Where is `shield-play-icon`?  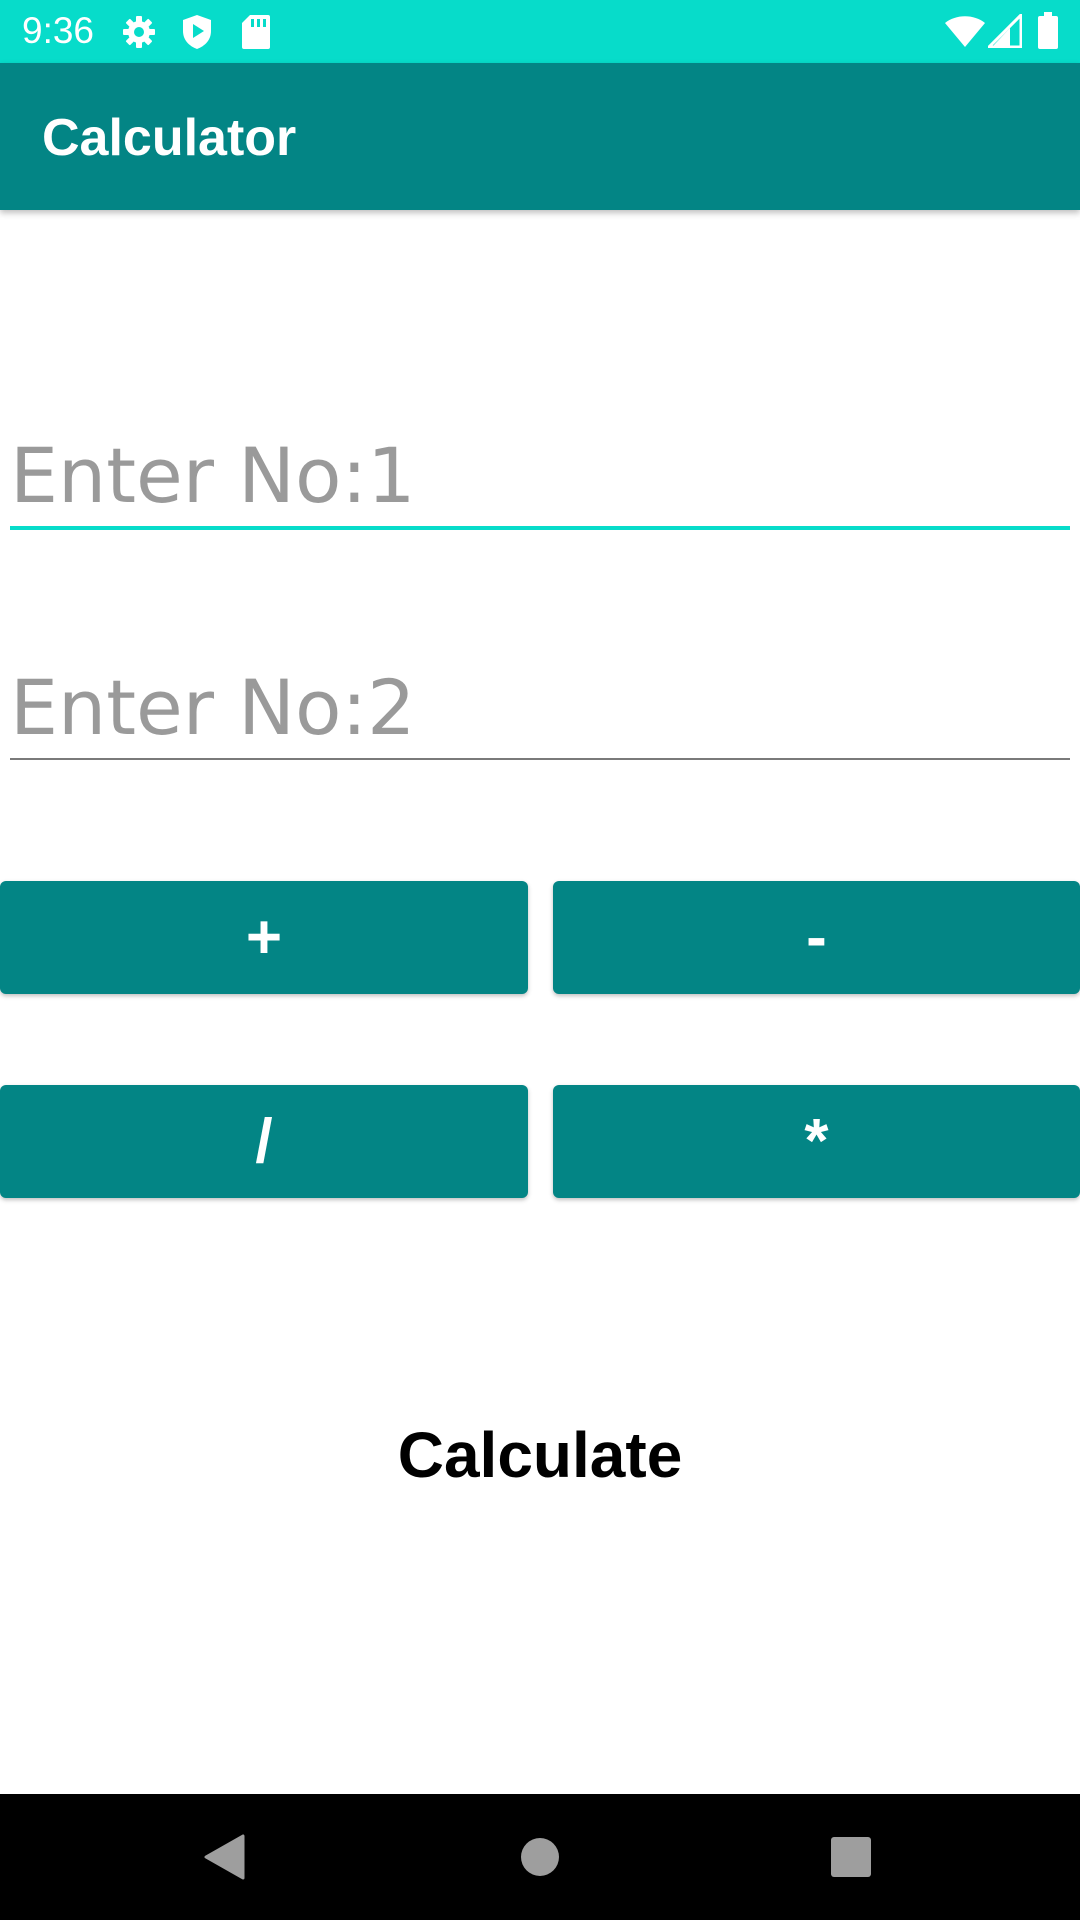
shield-play-icon is located at coordinates (197, 34).